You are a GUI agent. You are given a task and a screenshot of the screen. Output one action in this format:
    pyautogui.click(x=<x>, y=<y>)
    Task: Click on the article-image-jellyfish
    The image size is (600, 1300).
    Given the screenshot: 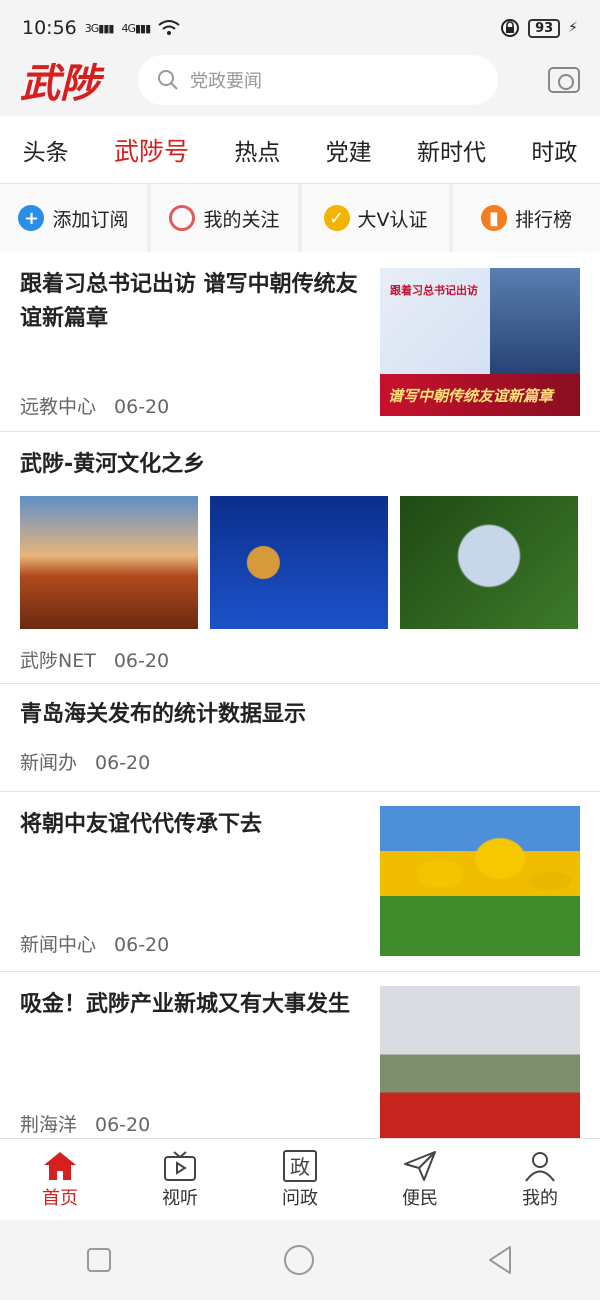 What is the action you would take?
    pyautogui.click(x=299, y=562)
    